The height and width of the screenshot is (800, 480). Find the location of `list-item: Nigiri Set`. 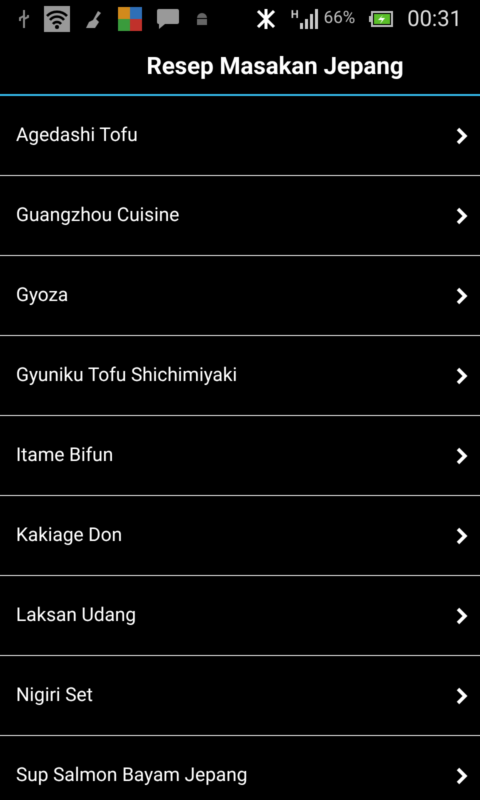

list-item: Nigiri Set is located at coordinates (240, 696).